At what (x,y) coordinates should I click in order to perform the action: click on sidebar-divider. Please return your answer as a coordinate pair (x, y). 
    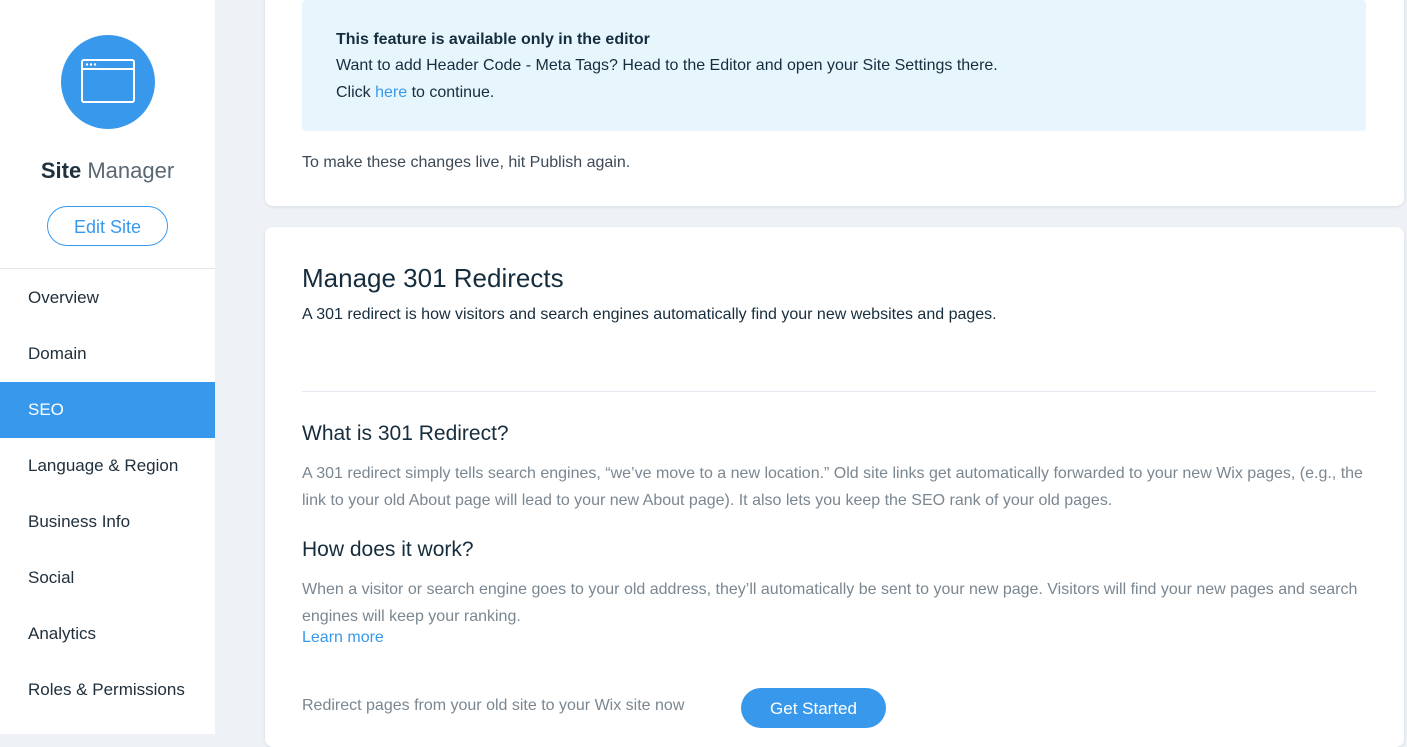
    Looking at the image, I should click on (107, 268).